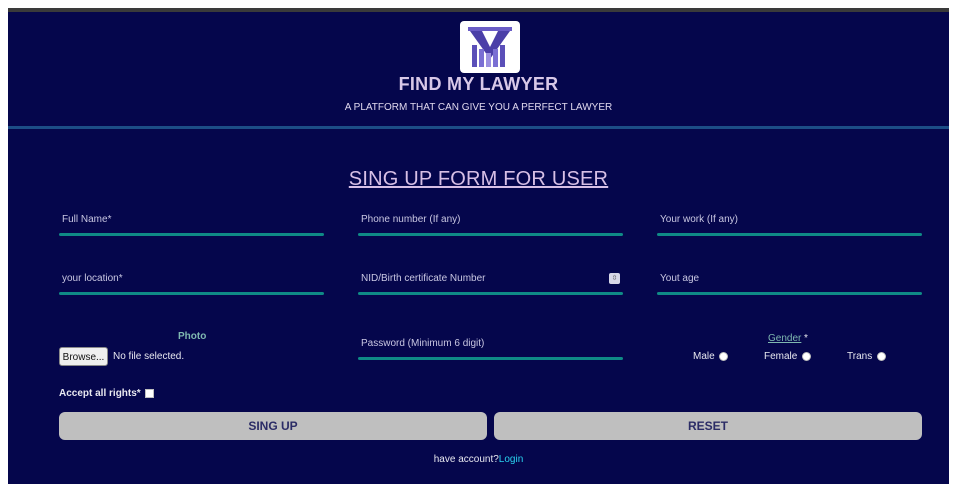 Image resolution: width=957 pixels, height=484 pixels. I want to click on accept-rights: Accept all rights*, so click(107, 393).